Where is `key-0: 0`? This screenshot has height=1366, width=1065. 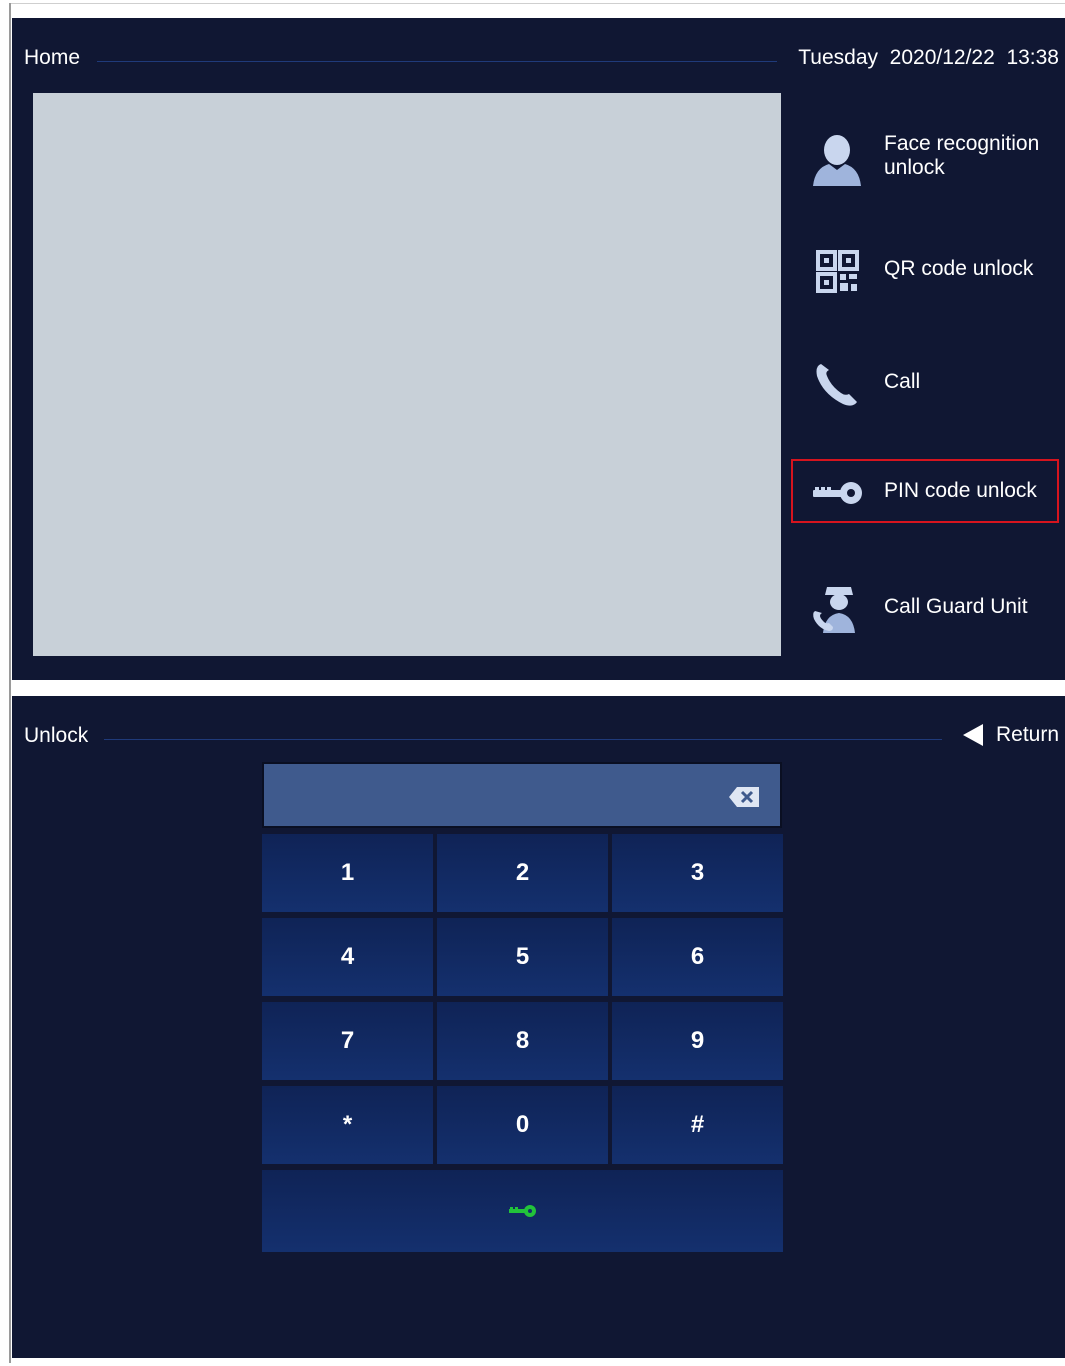 key-0: 0 is located at coordinates (522, 1125).